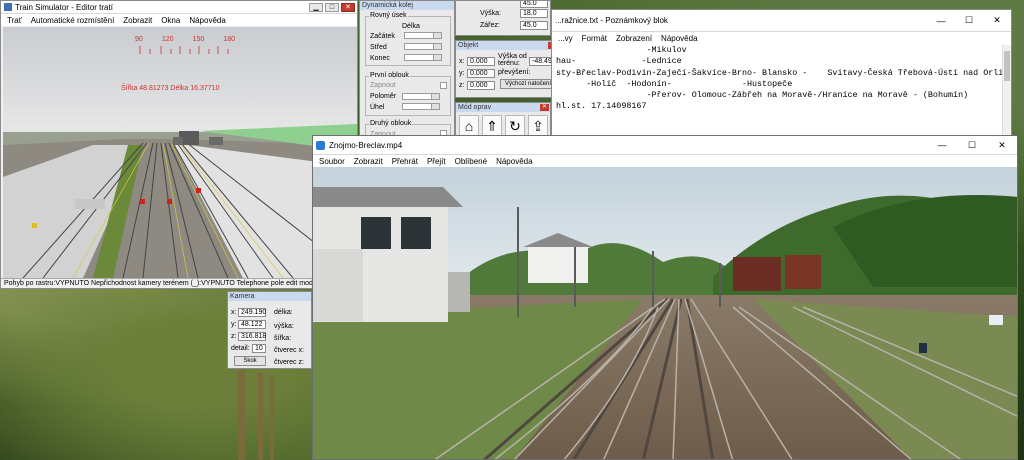 The width and height of the screenshot is (1024, 460). What do you see at coordinates (471, 161) in the screenshot?
I see `menu-favorites: Oblíbené` at bounding box center [471, 161].